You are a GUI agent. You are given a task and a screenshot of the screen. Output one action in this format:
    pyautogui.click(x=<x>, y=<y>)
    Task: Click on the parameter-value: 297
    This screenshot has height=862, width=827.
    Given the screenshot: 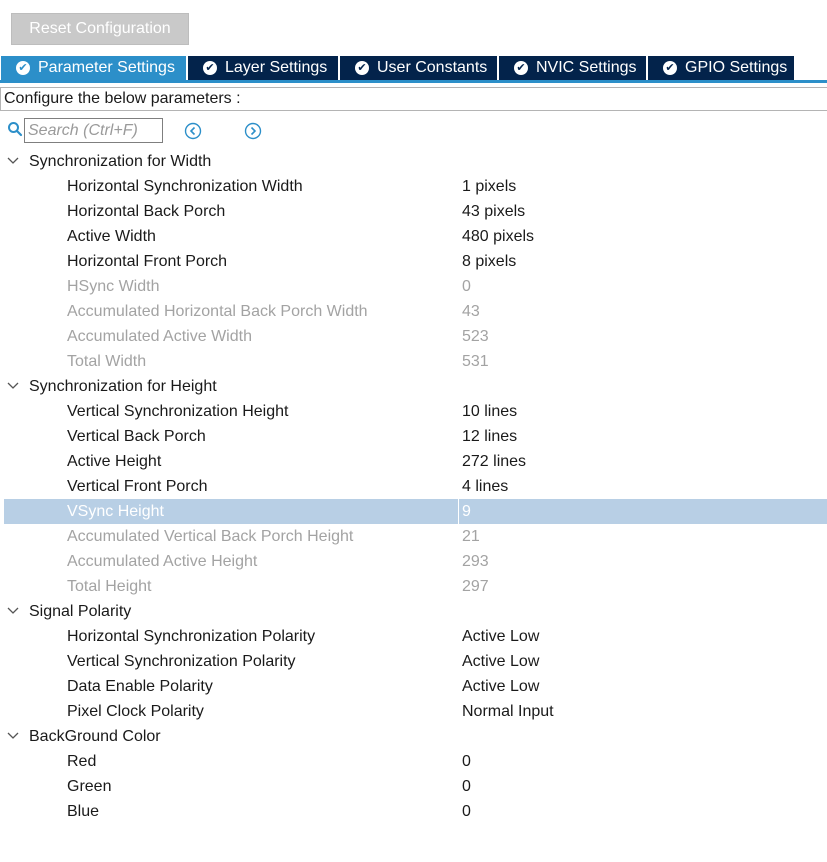 What is the action you would take?
    pyautogui.click(x=475, y=586)
    